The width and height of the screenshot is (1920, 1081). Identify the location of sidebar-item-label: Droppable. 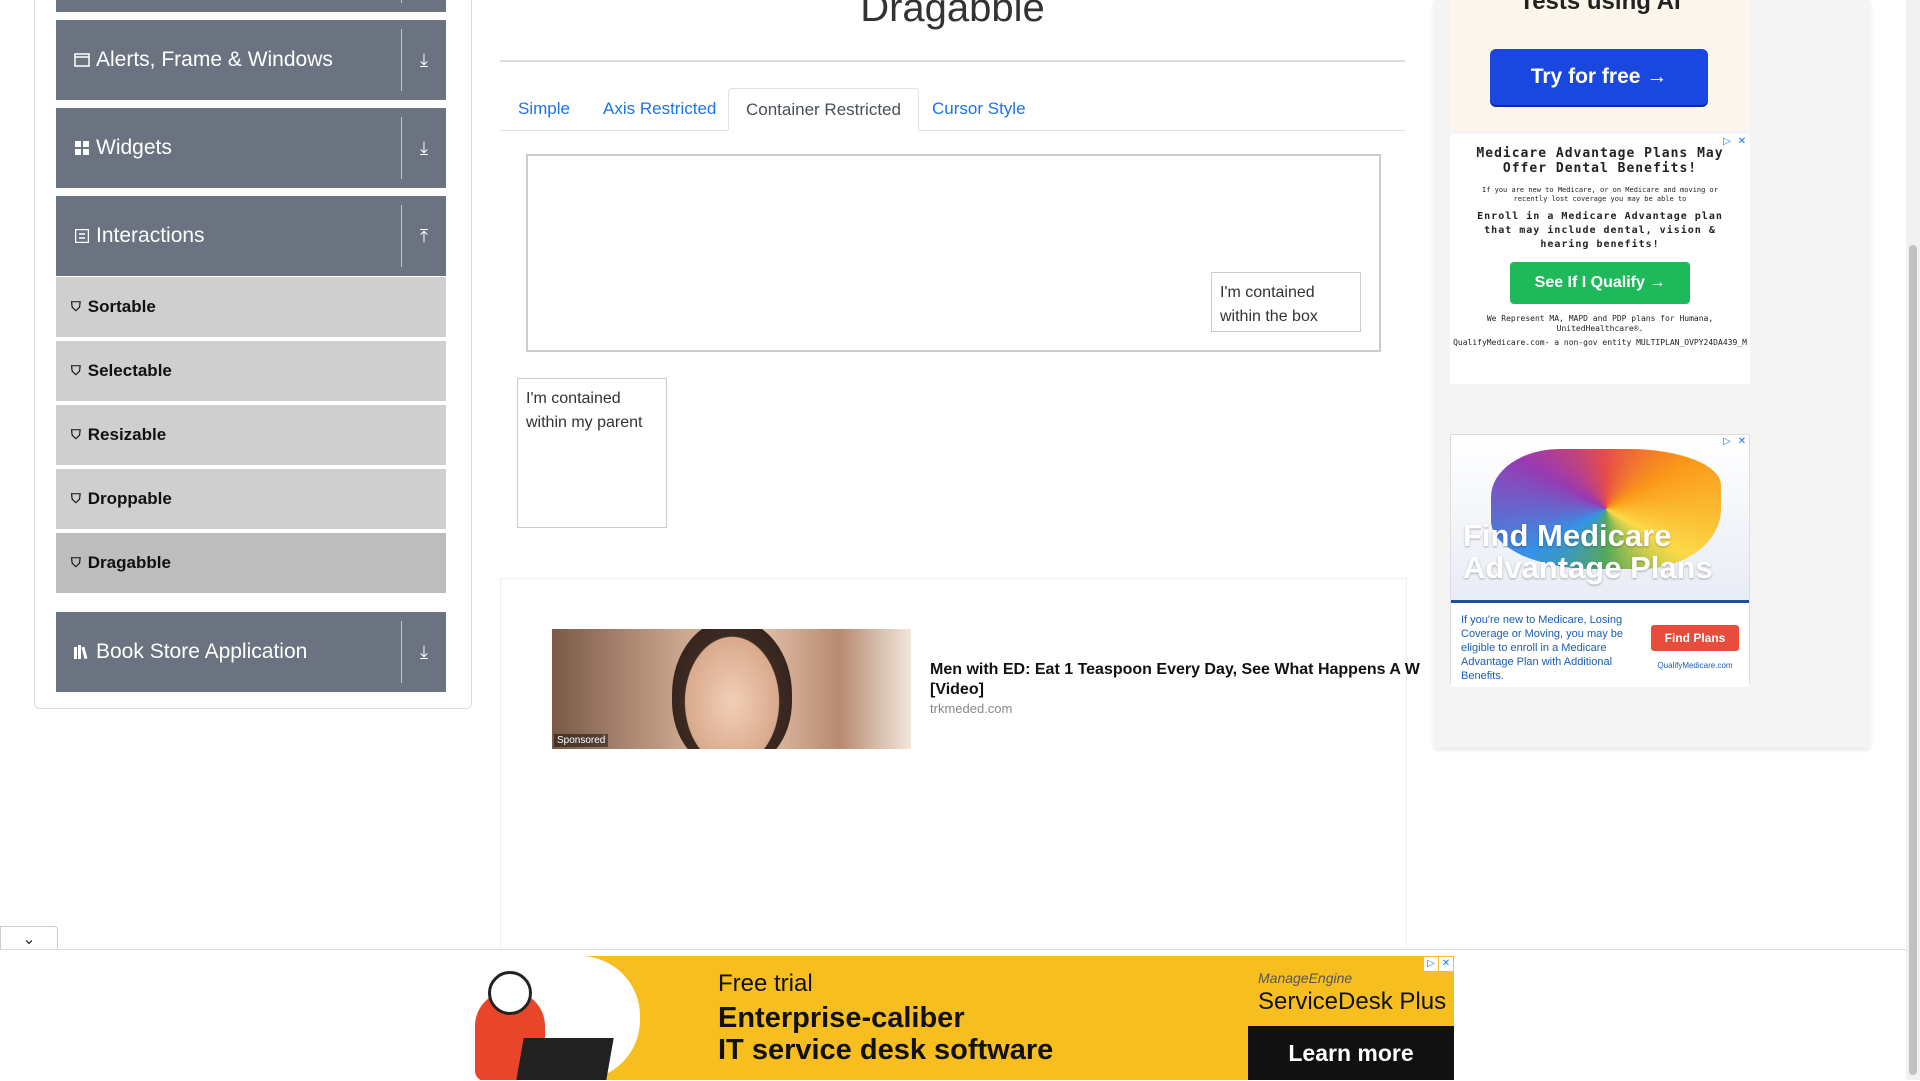
(129, 498).